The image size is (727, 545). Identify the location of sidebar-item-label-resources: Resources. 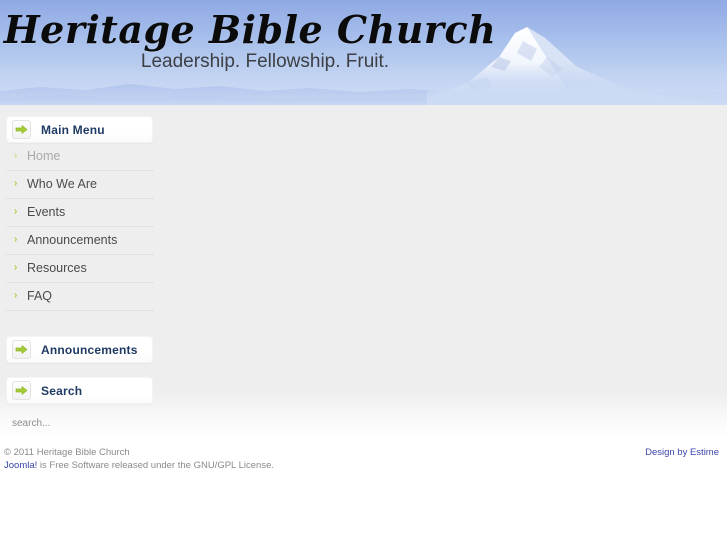
(79, 268).